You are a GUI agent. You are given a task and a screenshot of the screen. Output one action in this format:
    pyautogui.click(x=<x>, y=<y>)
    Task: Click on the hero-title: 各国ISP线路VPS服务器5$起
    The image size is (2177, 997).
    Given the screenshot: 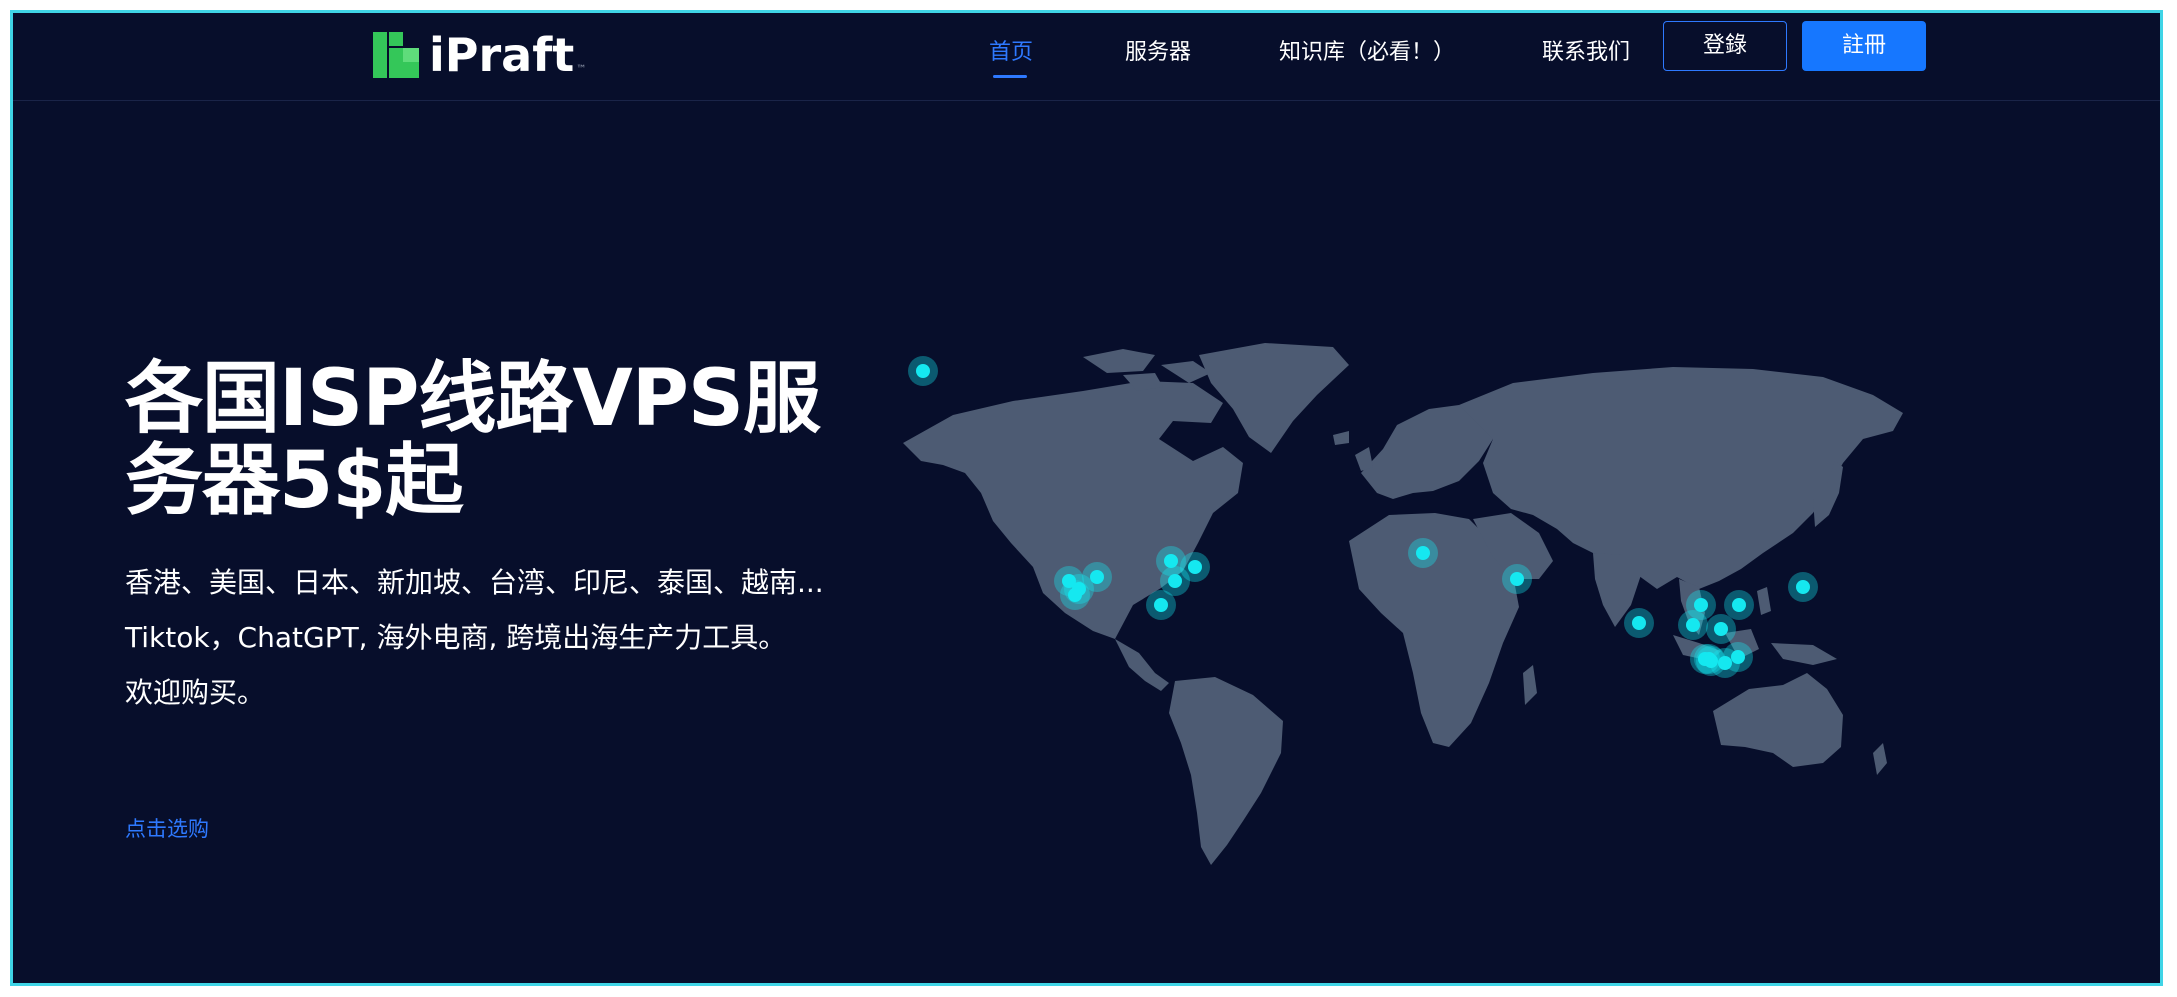 What is the action you would take?
    pyautogui.click(x=473, y=440)
    